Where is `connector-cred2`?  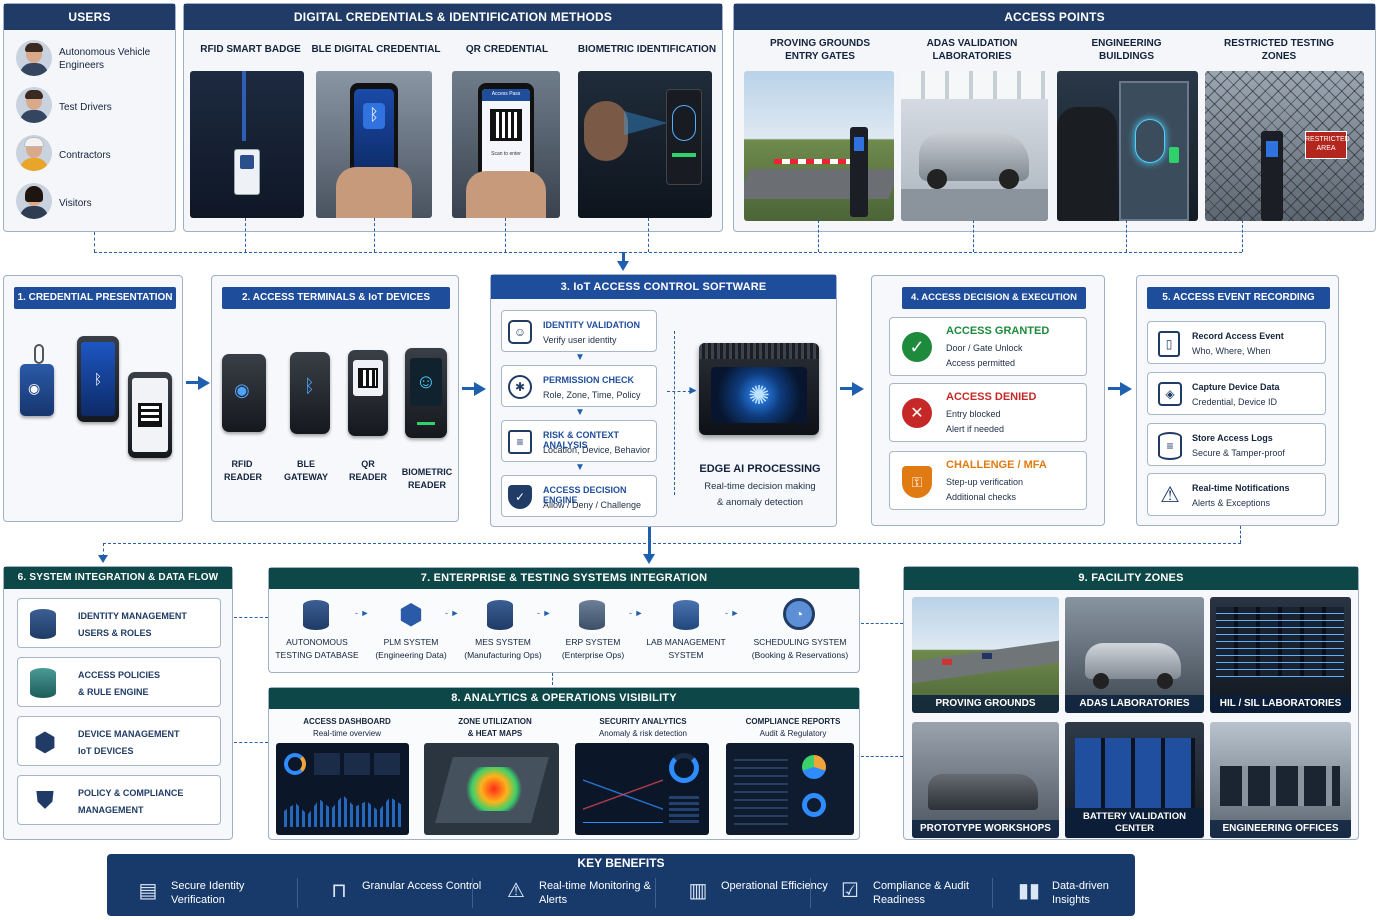
connector-cred2 is located at coordinates (374, 235).